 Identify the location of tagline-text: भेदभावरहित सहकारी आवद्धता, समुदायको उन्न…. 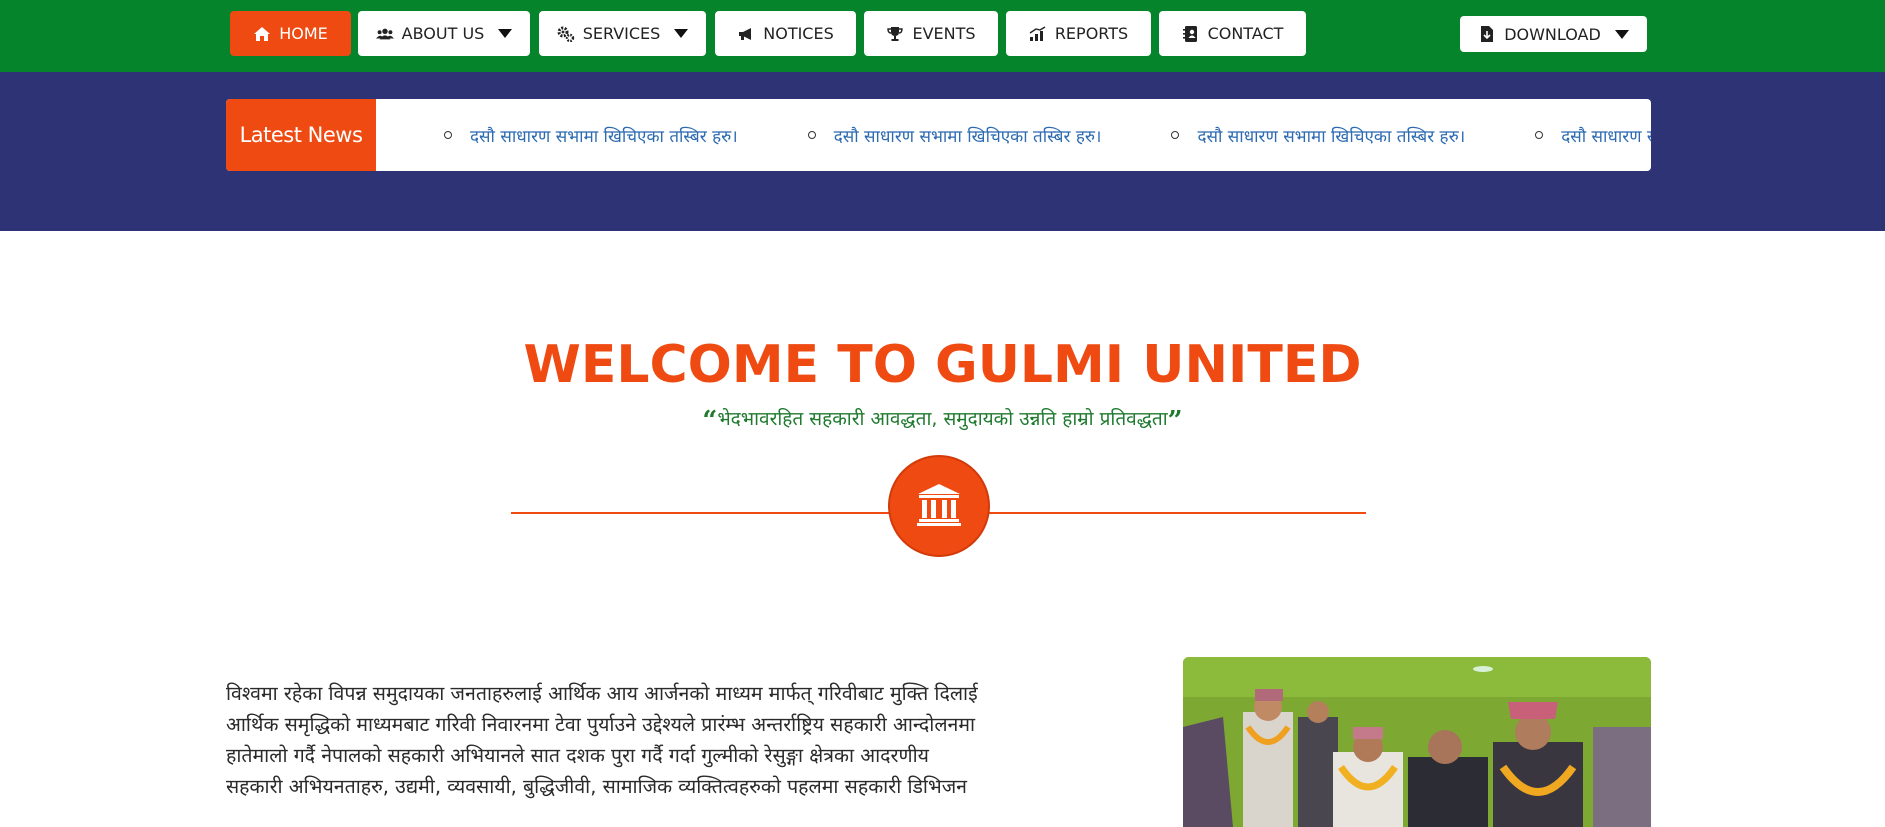
(942, 419).